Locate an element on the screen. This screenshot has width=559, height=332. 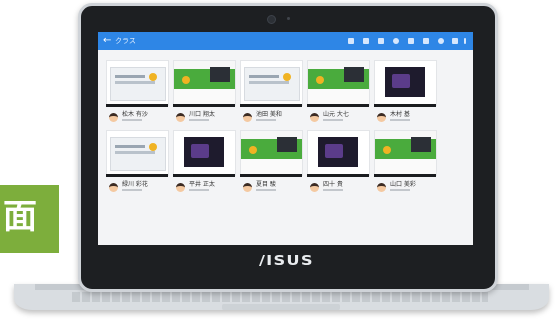
monitor-icon is located at coordinates (426, 41).